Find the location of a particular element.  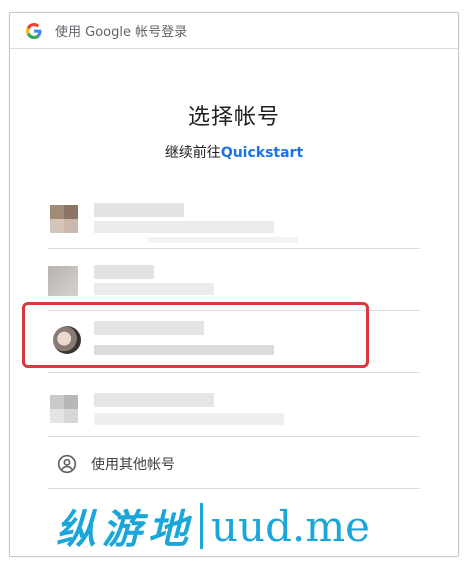

page-title: 选择帐号 is located at coordinates (233, 117).